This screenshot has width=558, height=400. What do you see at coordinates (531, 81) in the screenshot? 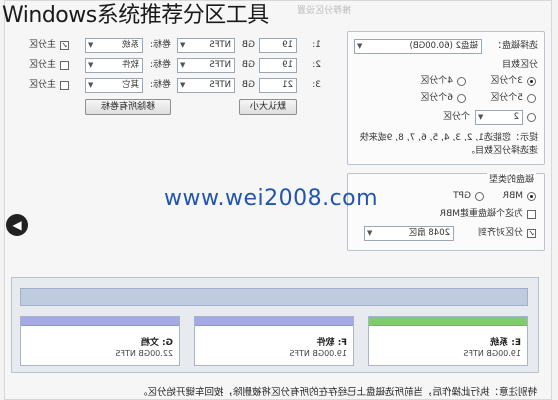
I see `radio-3-partitions` at bounding box center [531, 81].